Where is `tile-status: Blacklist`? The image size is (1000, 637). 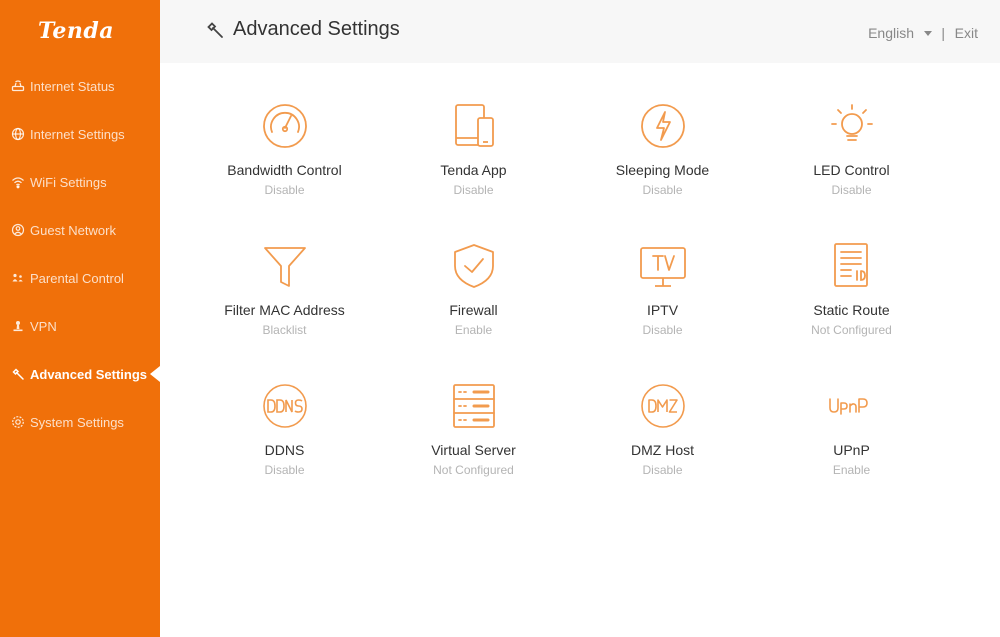 tile-status: Blacklist is located at coordinates (284, 330).